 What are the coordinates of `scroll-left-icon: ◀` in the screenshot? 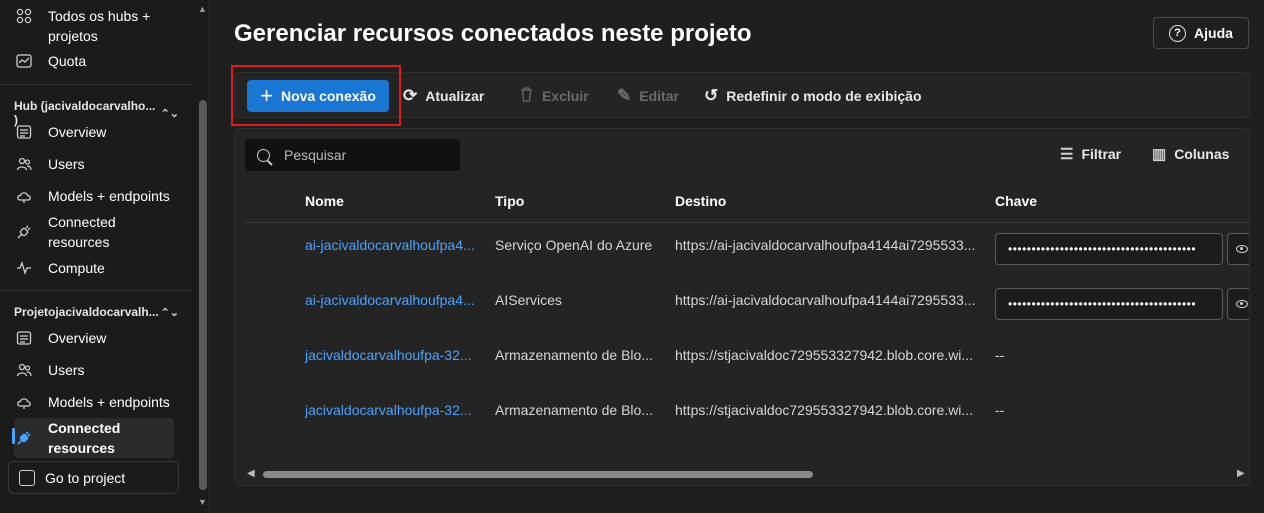 It's located at (251, 473).